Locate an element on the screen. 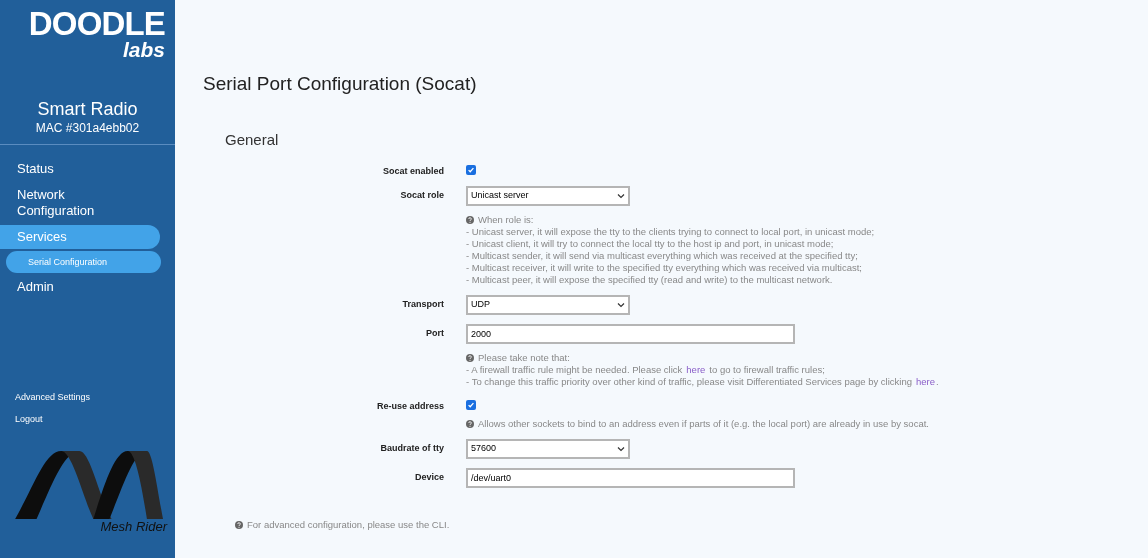 The height and width of the screenshot is (558, 1148). sidebar-link: Advanced Settings is located at coordinates (87, 397).